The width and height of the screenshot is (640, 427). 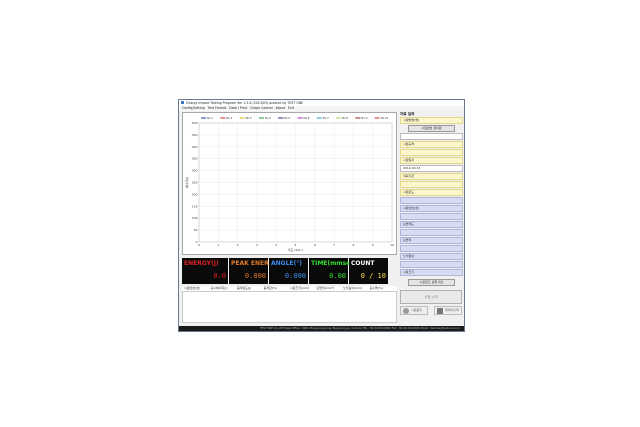 I want to click on y-tick-label: 450, so click(x=195, y=135).